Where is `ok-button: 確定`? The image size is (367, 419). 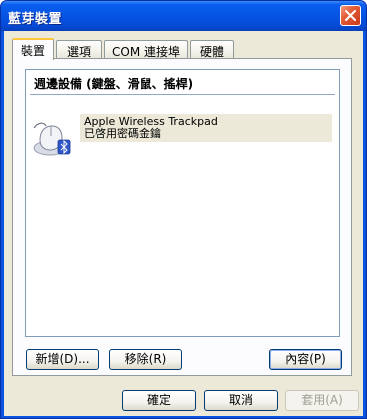 ok-button: 確定 is located at coordinates (159, 400).